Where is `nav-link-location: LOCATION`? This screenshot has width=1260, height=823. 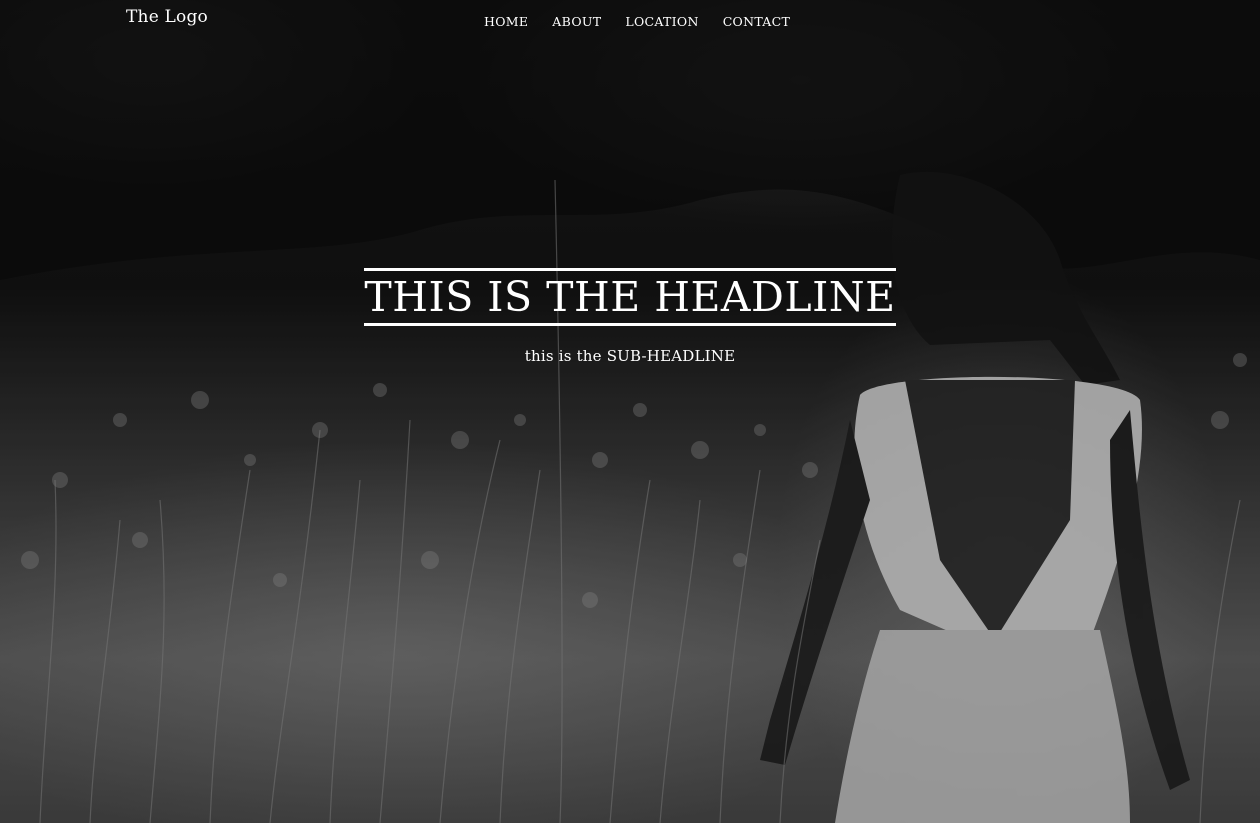 nav-link-location: LOCATION is located at coordinates (661, 21).